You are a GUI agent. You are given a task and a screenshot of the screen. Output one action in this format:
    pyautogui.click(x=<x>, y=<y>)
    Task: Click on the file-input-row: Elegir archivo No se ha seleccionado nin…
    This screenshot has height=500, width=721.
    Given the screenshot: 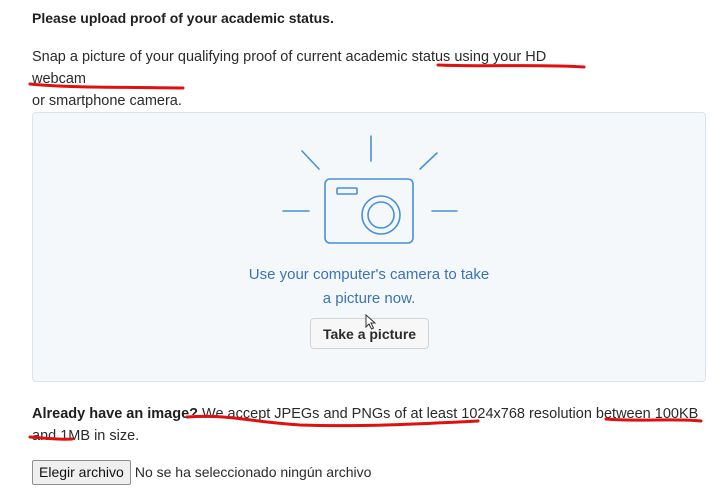 What is the action you would take?
    pyautogui.click(x=201, y=472)
    